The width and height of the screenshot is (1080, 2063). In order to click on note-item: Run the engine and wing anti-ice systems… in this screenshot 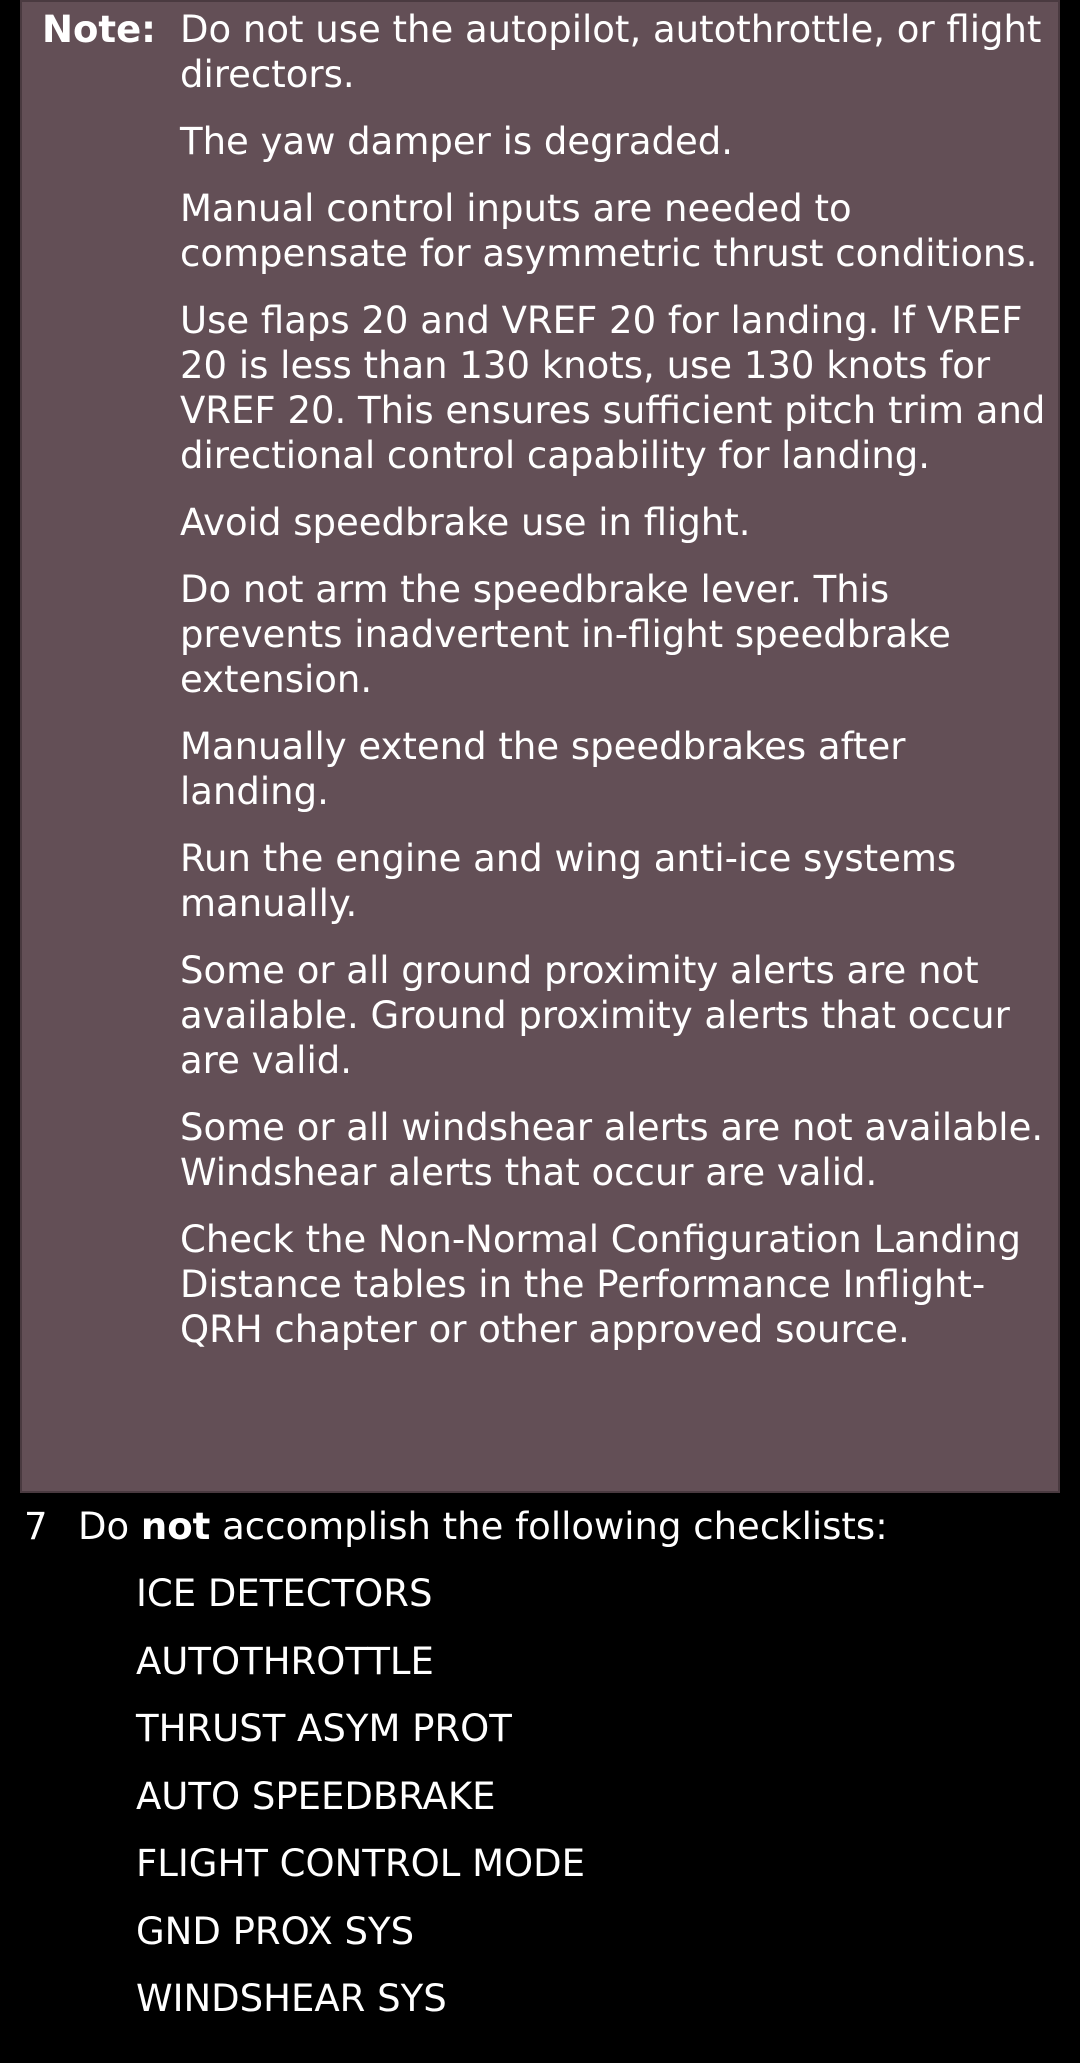, I will do `click(568, 881)`.